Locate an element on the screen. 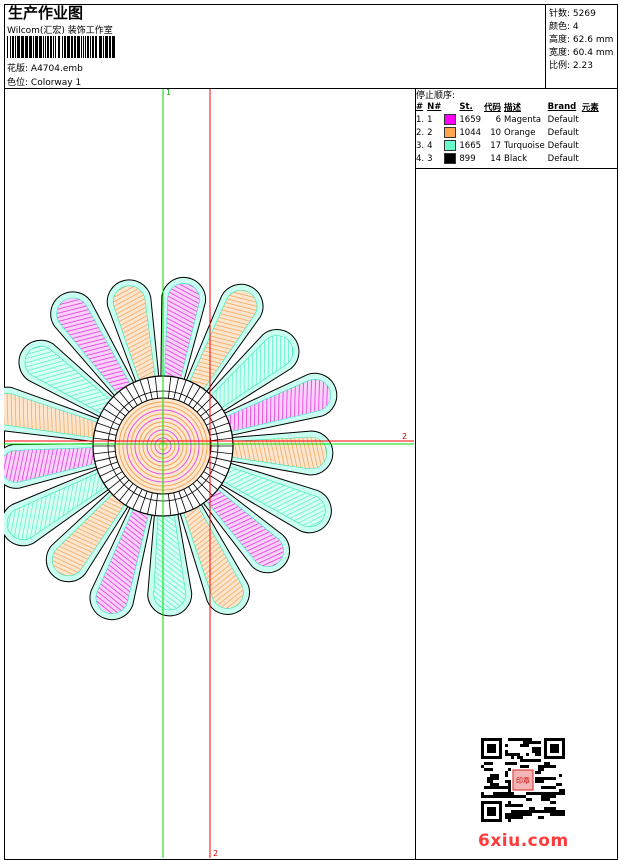 The width and height of the screenshot is (620, 860). design-value: A4704.emb is located at coordinates (56, 69).